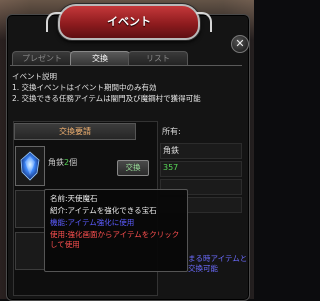 The image size is (320, 301). Describe the element at coordinates (34, 76) in the screenshot. I see `description-heading: イベント説明` at that location.